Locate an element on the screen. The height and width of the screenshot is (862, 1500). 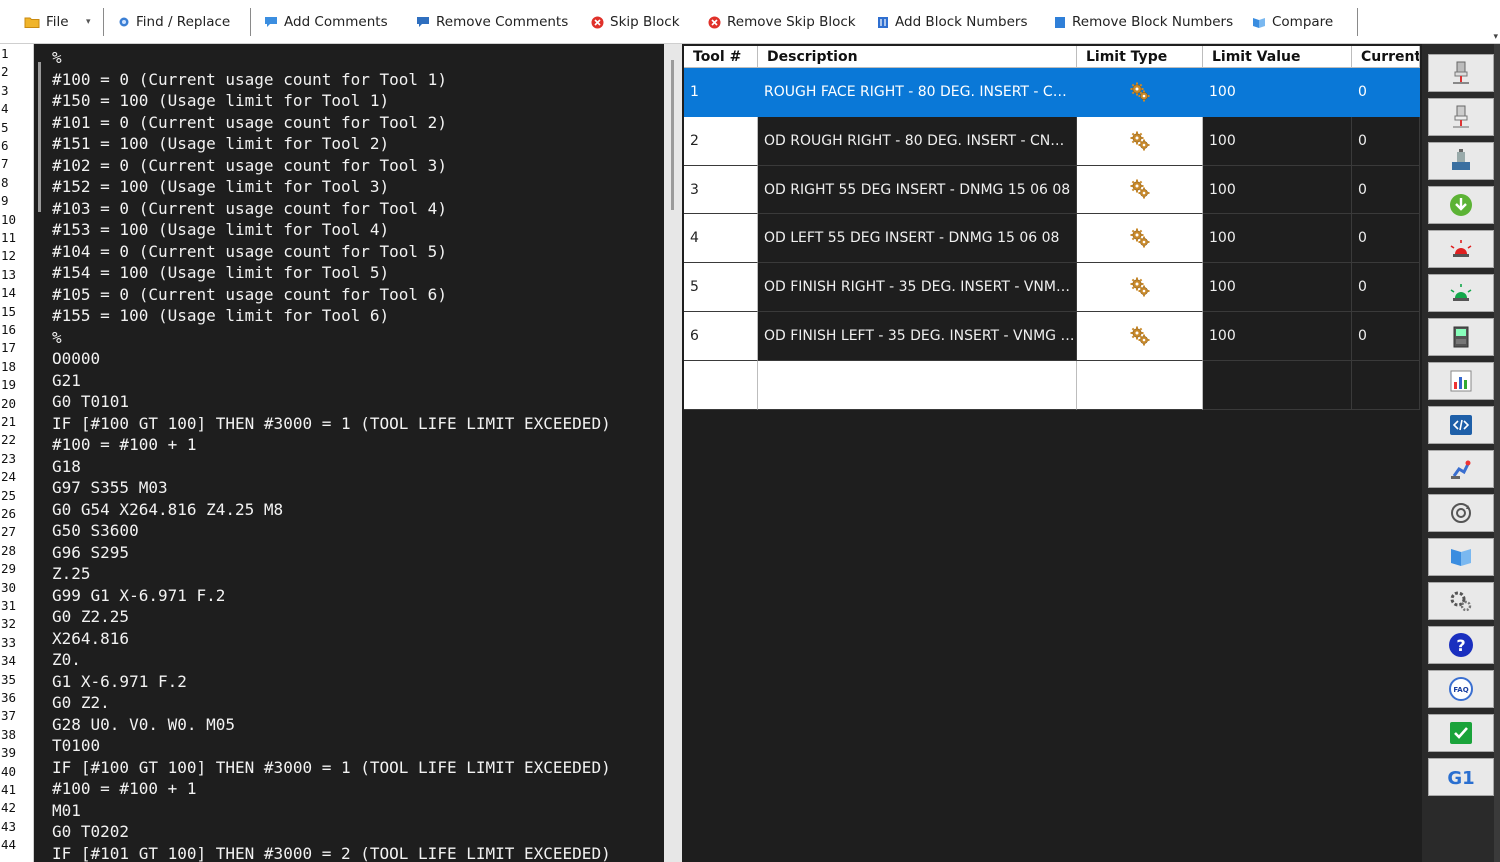
code-line: G0 G54 X264.816 Z4.25 M8 is located at coordinates (167, 510).